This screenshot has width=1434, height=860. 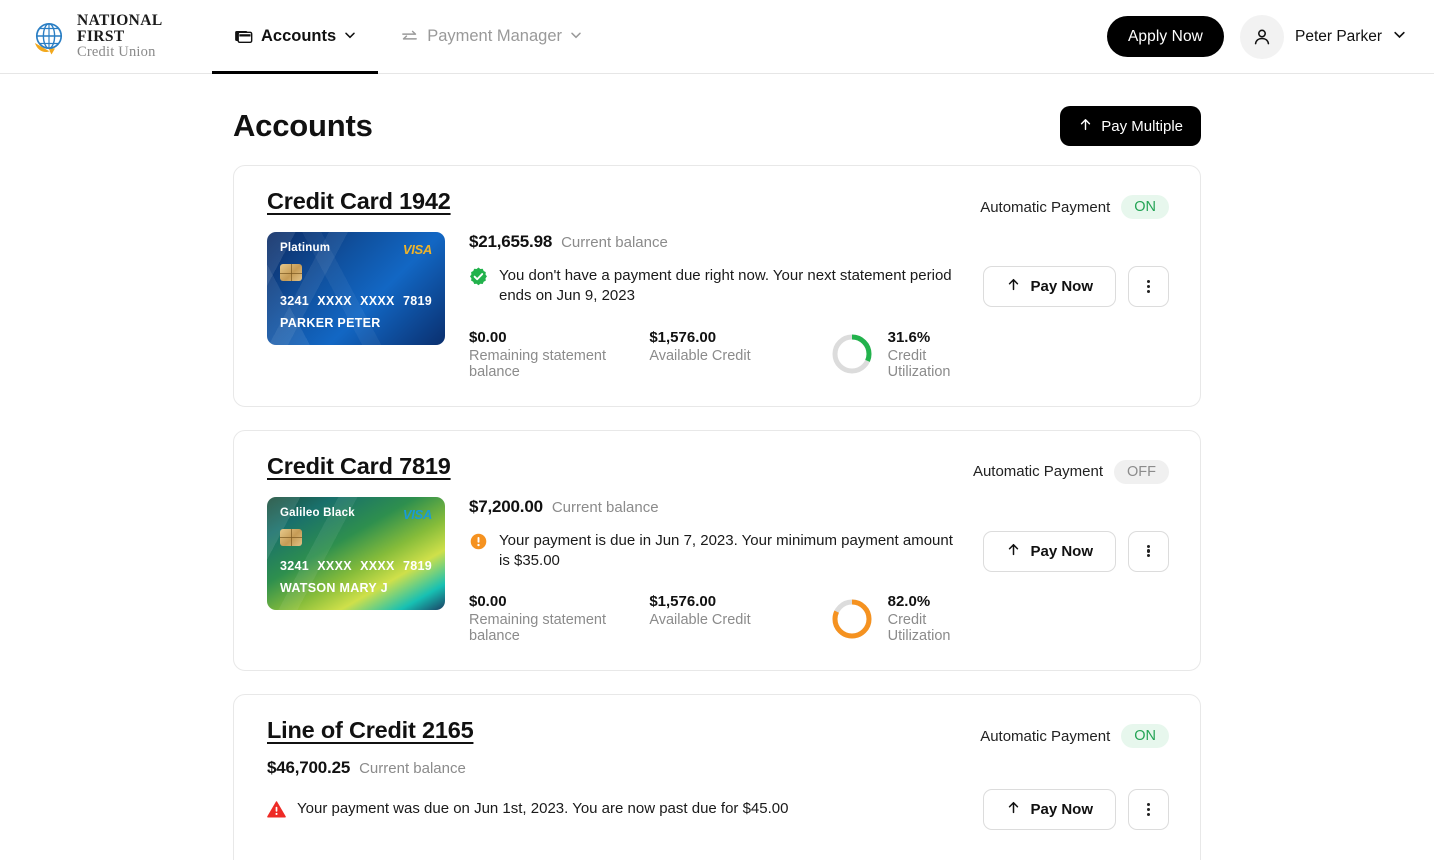 I want to click on remaining-statement-balance-label: Remaining statement balance, so click(x=538, y=628).